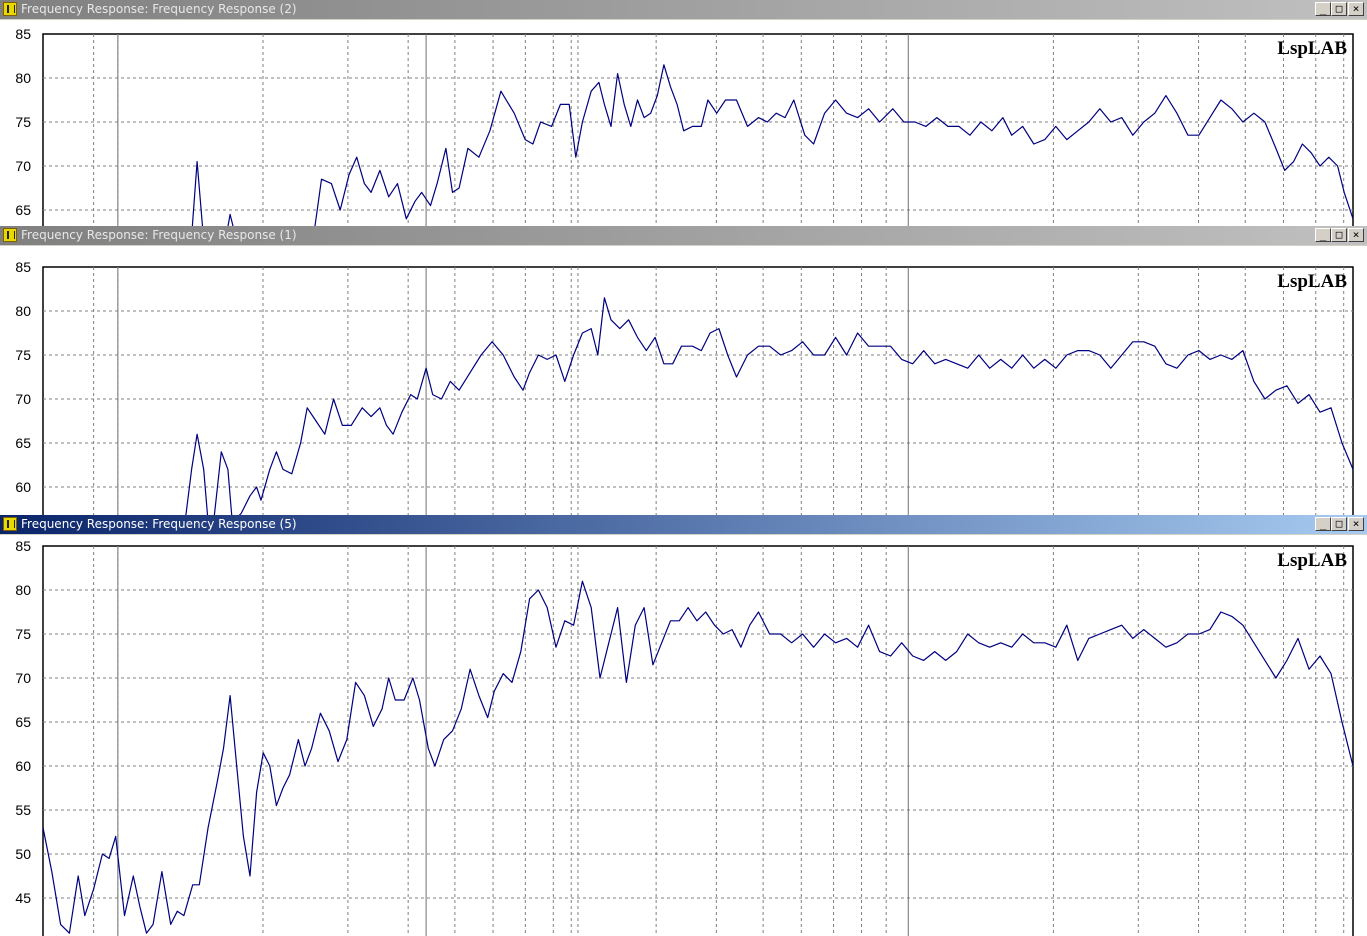  I want to click on y-tick-label: 50, so click(23, 854).